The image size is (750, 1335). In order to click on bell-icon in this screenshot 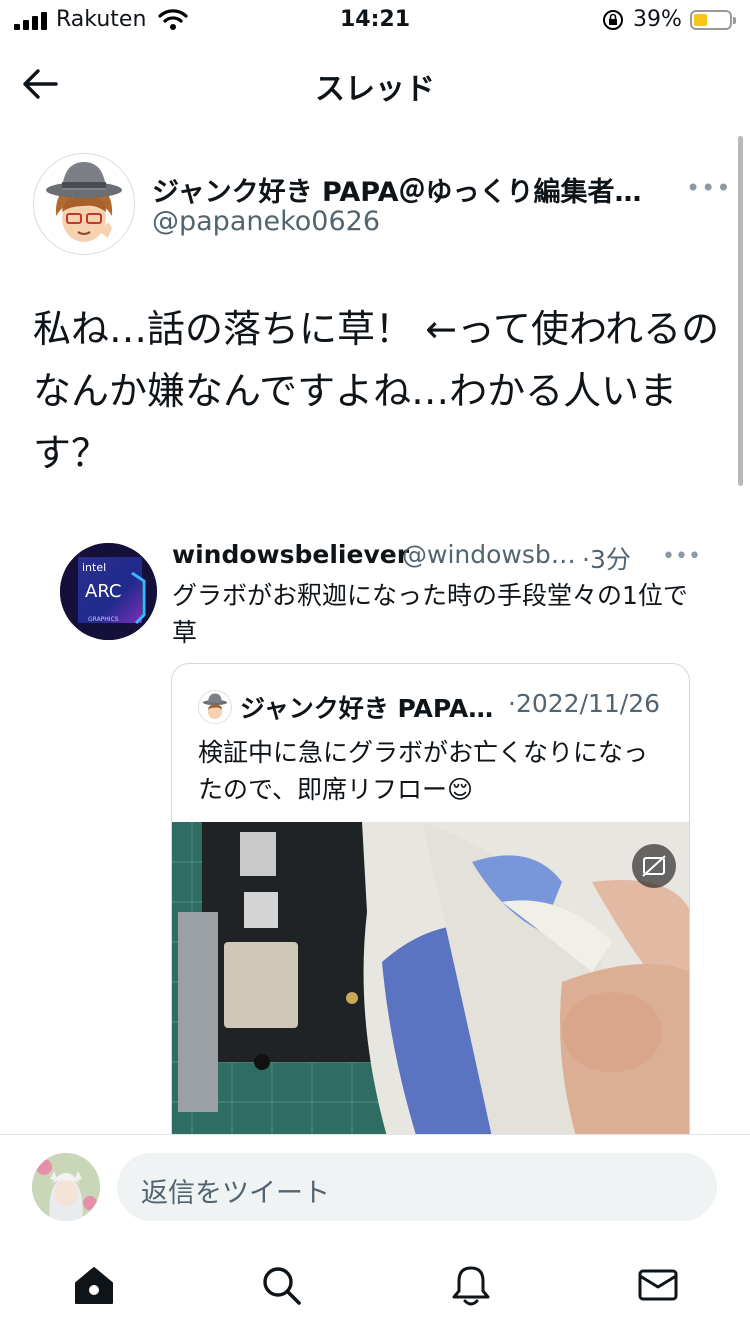, I will do `click(471, 1285)`.